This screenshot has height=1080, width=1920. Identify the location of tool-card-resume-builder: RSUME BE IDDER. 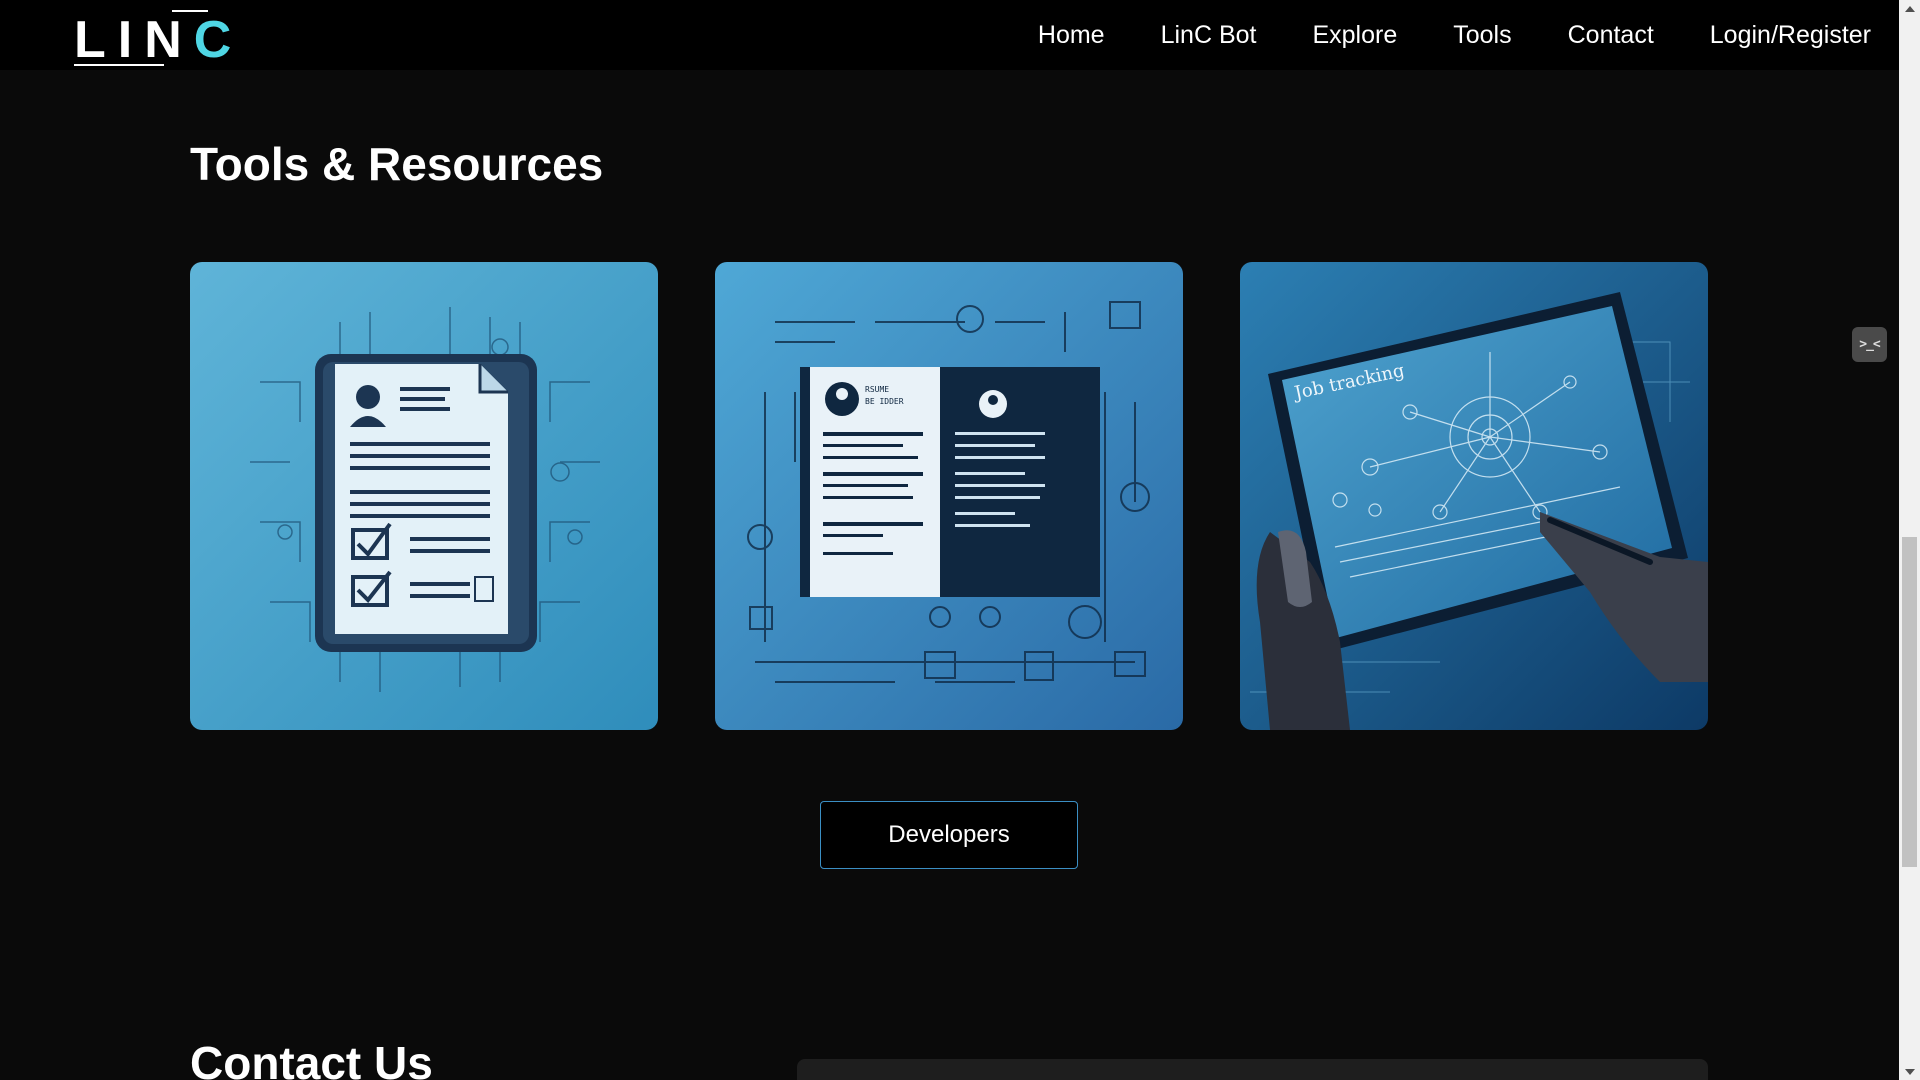
(949, 496).